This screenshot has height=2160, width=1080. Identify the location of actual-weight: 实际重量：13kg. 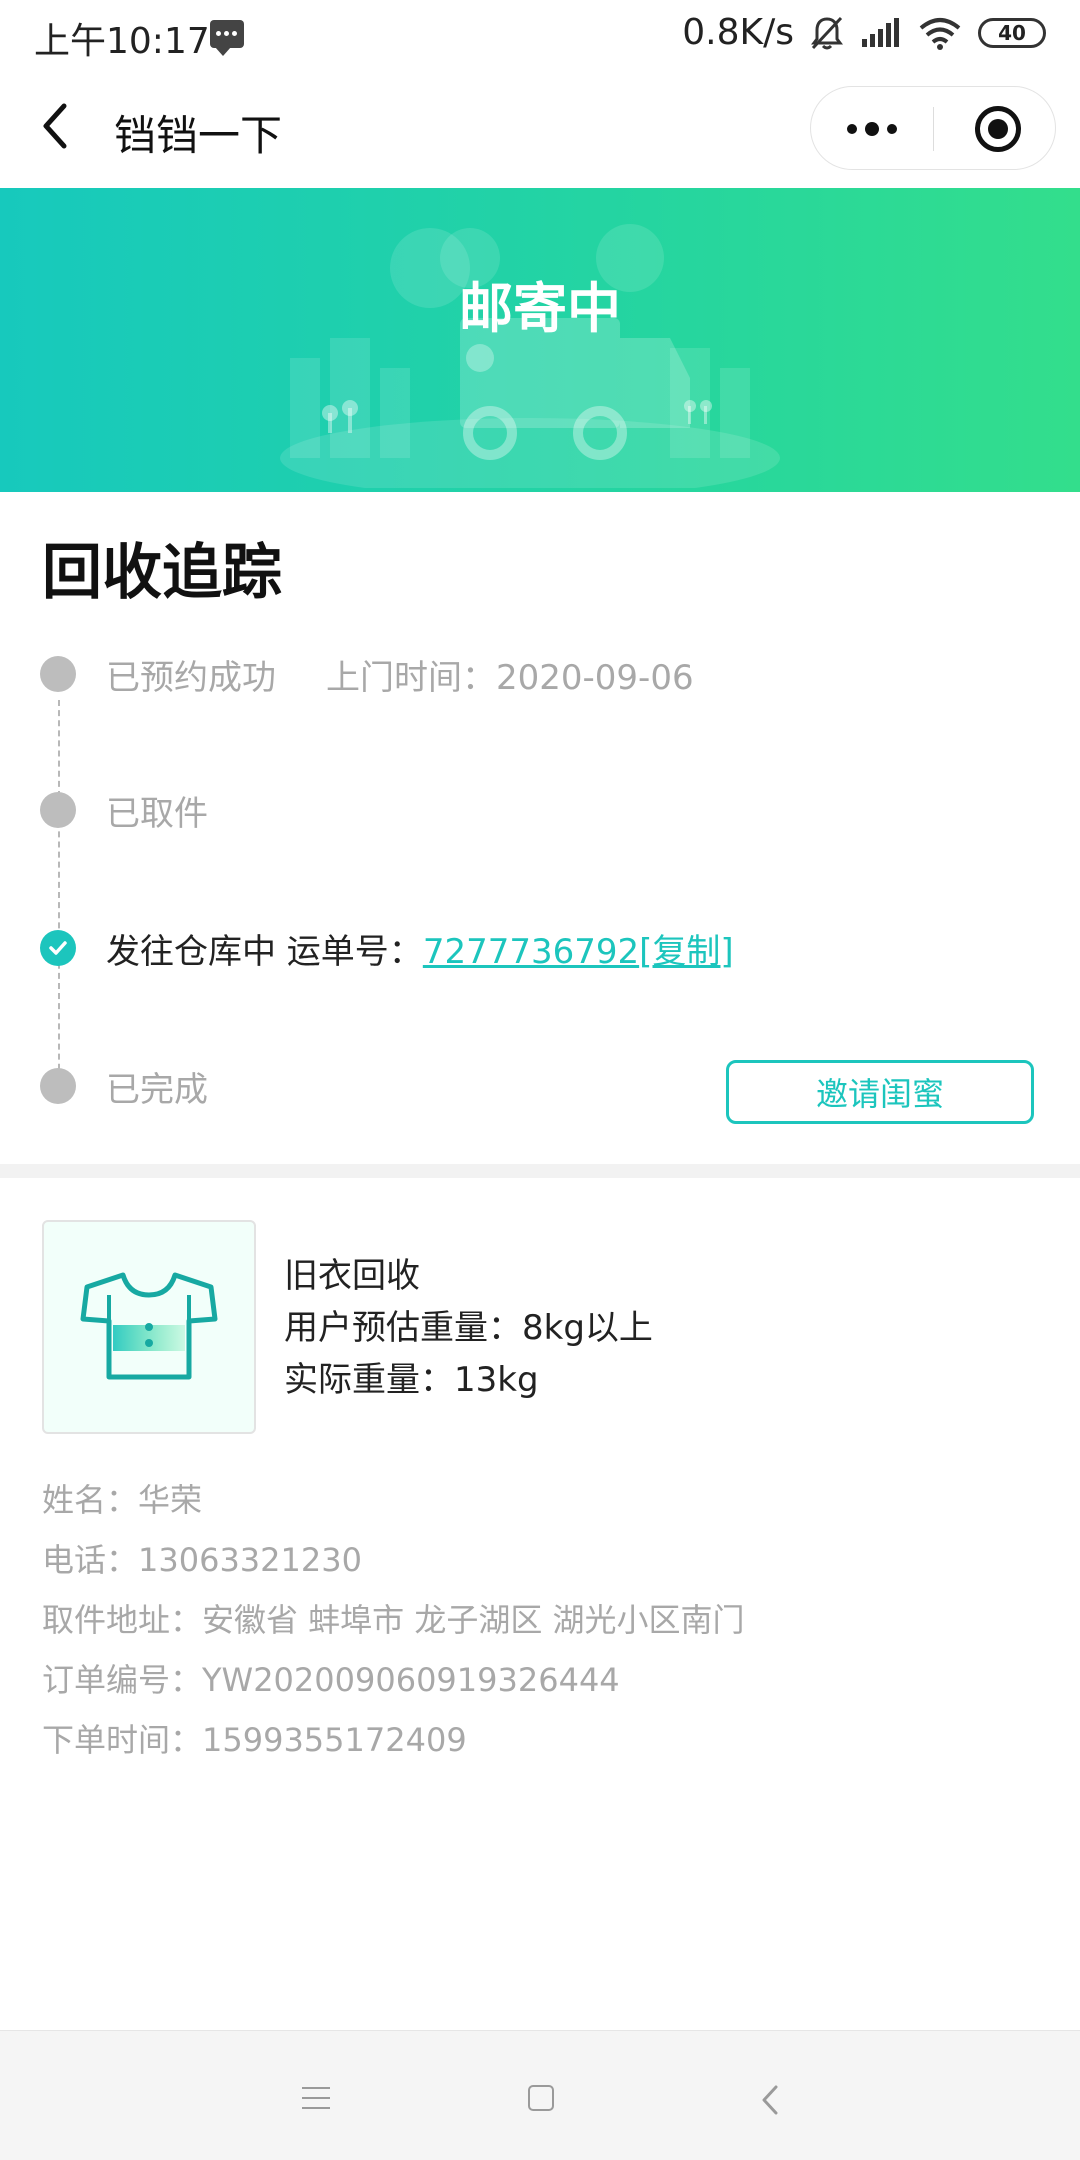
(411, 1380).